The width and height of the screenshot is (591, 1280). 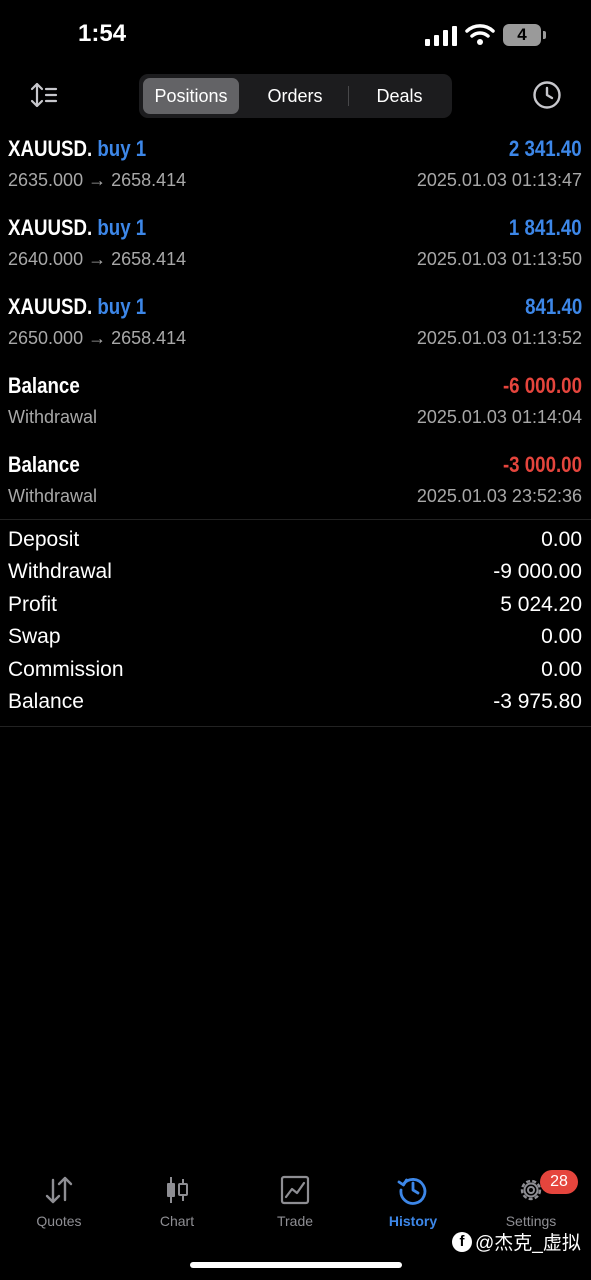 I want to click on candlestick-icon, so click(x=177, y=1190).